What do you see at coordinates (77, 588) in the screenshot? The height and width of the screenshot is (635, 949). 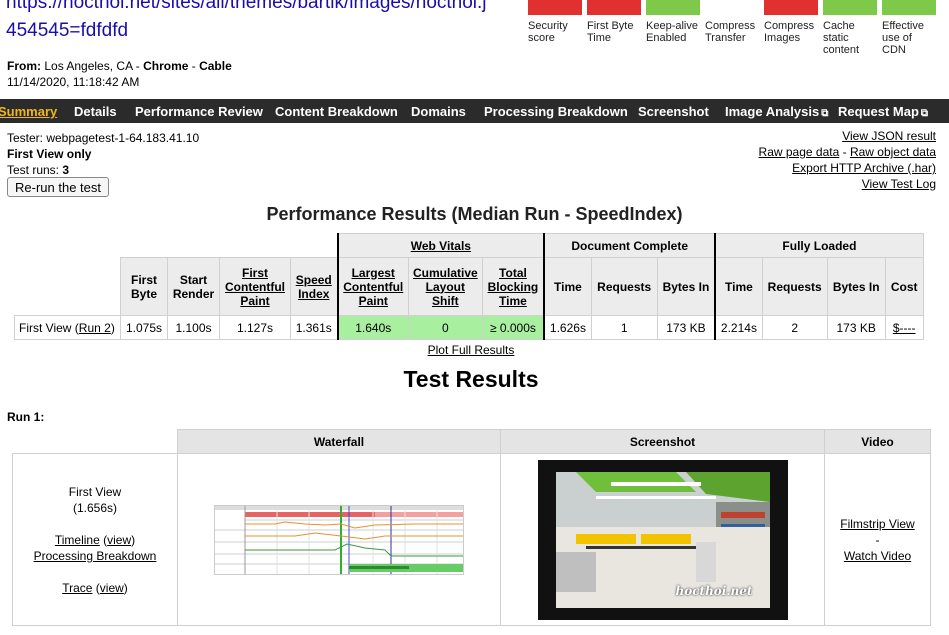 I see `trace-link: Trace` at bounding box center [77, 588].